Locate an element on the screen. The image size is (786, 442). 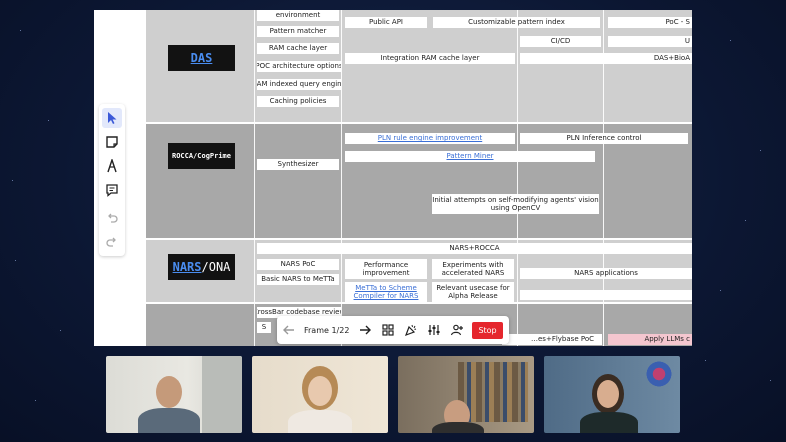
rocca-logo-text: ROCCA/CogPrime is located at coordinates (201, 156).